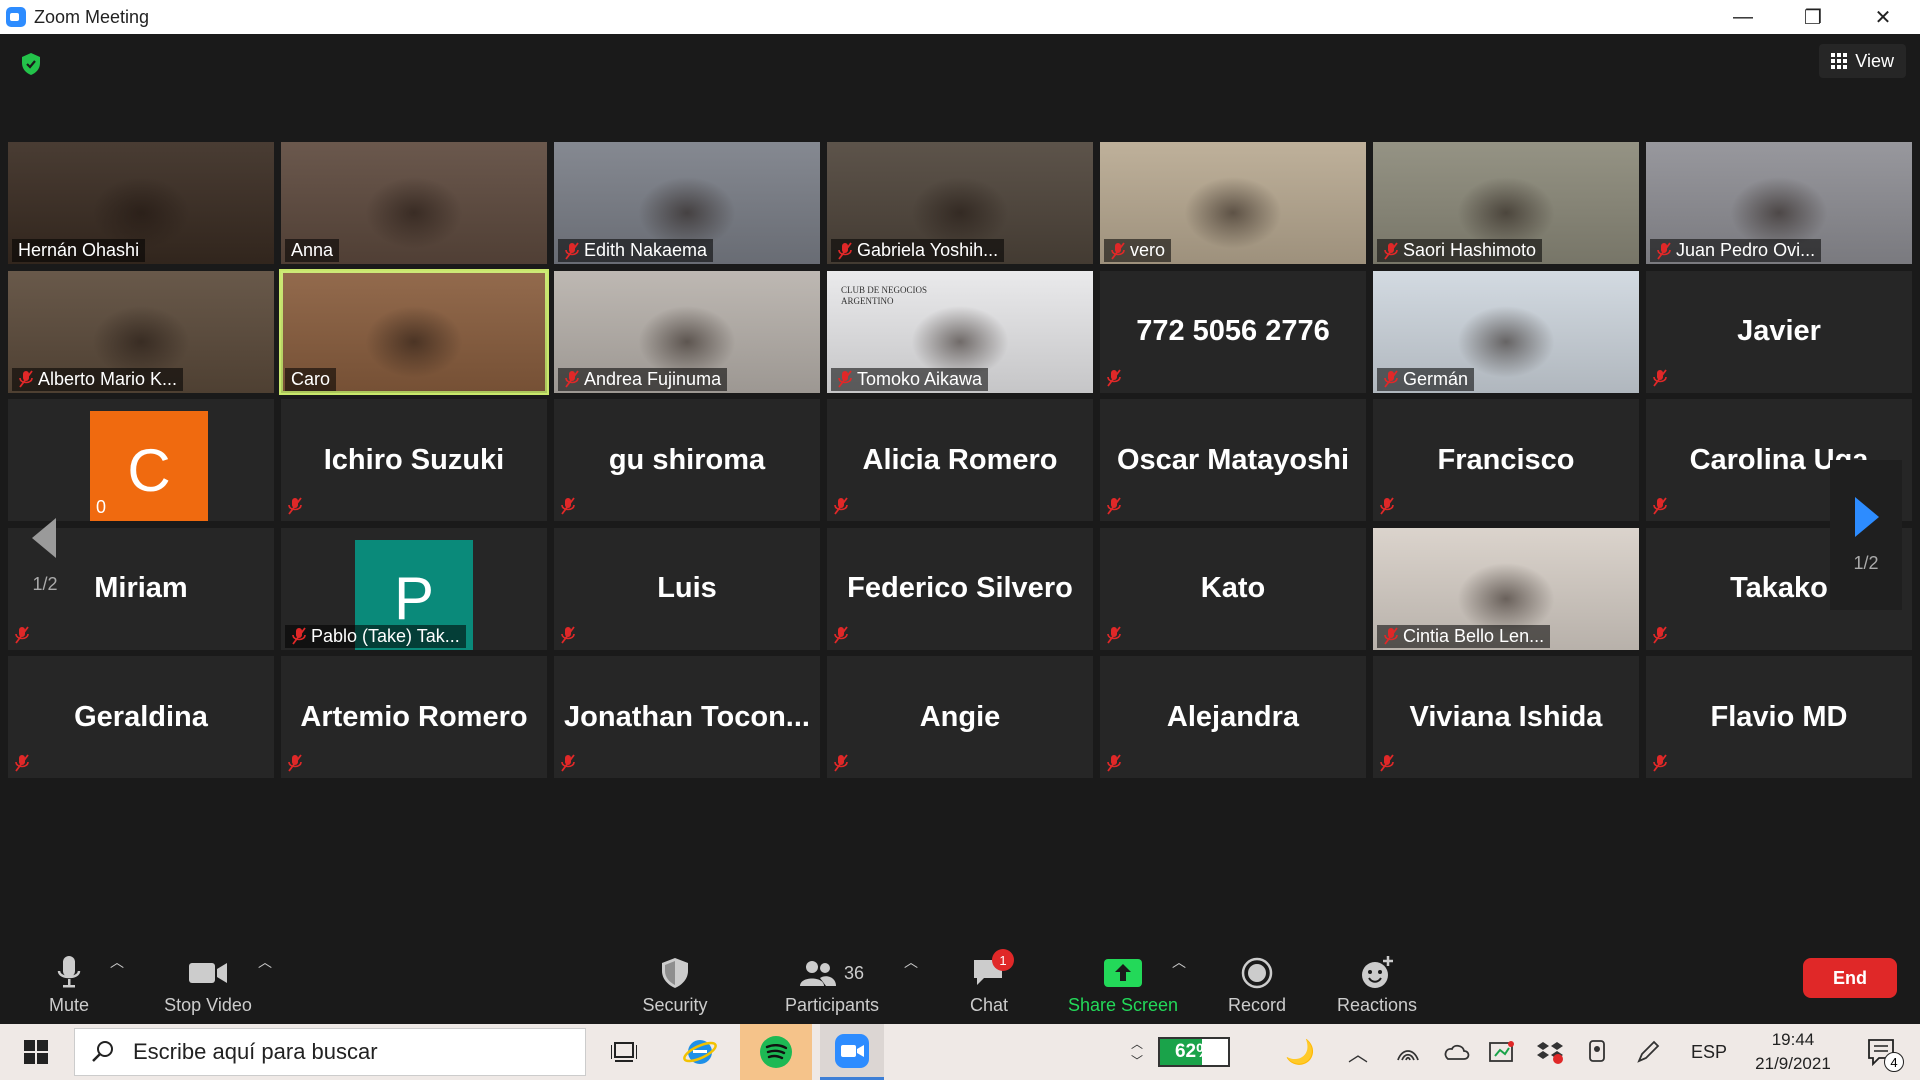  Describe the element at coordinates (960, 331) in the screenshot. I see `participant-tile: CLUB DE NEGOCIOS ARGENTINO Tomoko Aikawa` at that location.